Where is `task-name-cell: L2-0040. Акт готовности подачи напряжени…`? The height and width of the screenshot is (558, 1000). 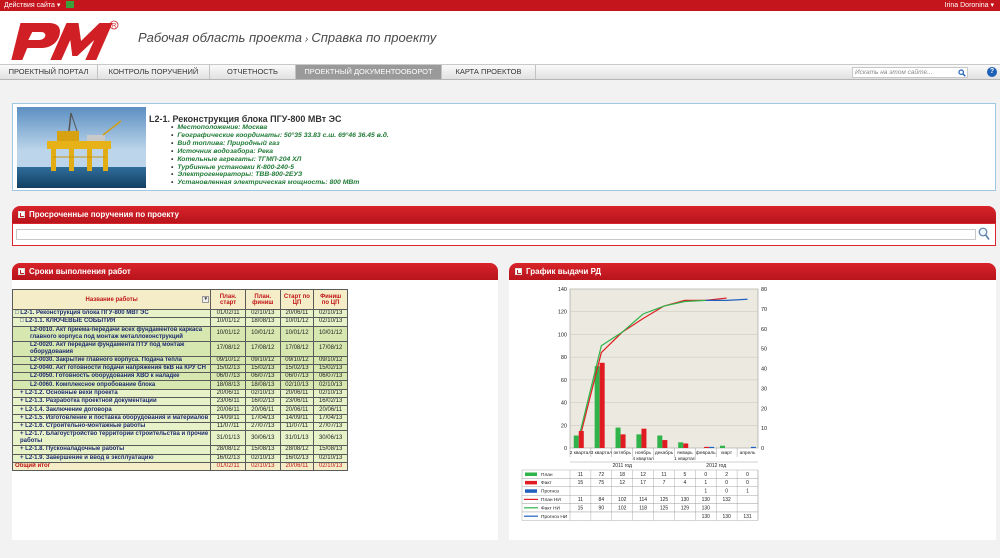 task-name-cell: L2-0040. Акт готовности подачи напряжени… is located at coordinates (111, 368).